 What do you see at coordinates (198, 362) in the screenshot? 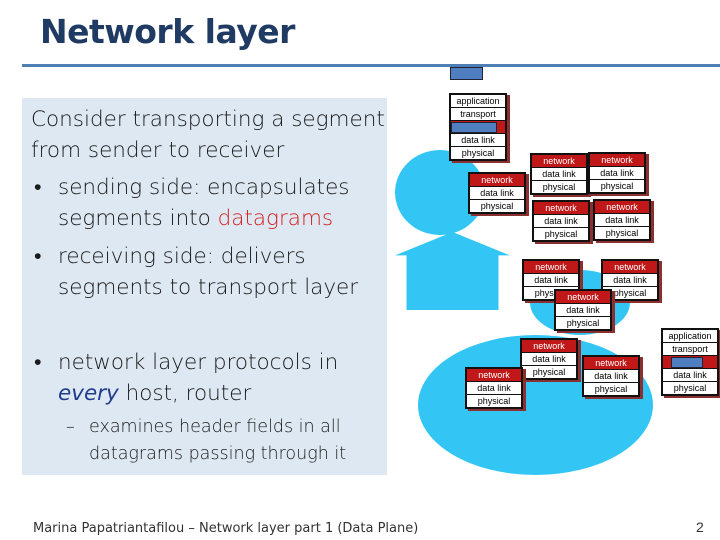
I see `bullet3-line-a: network layer protocols in` at bounding box center [198, 362].